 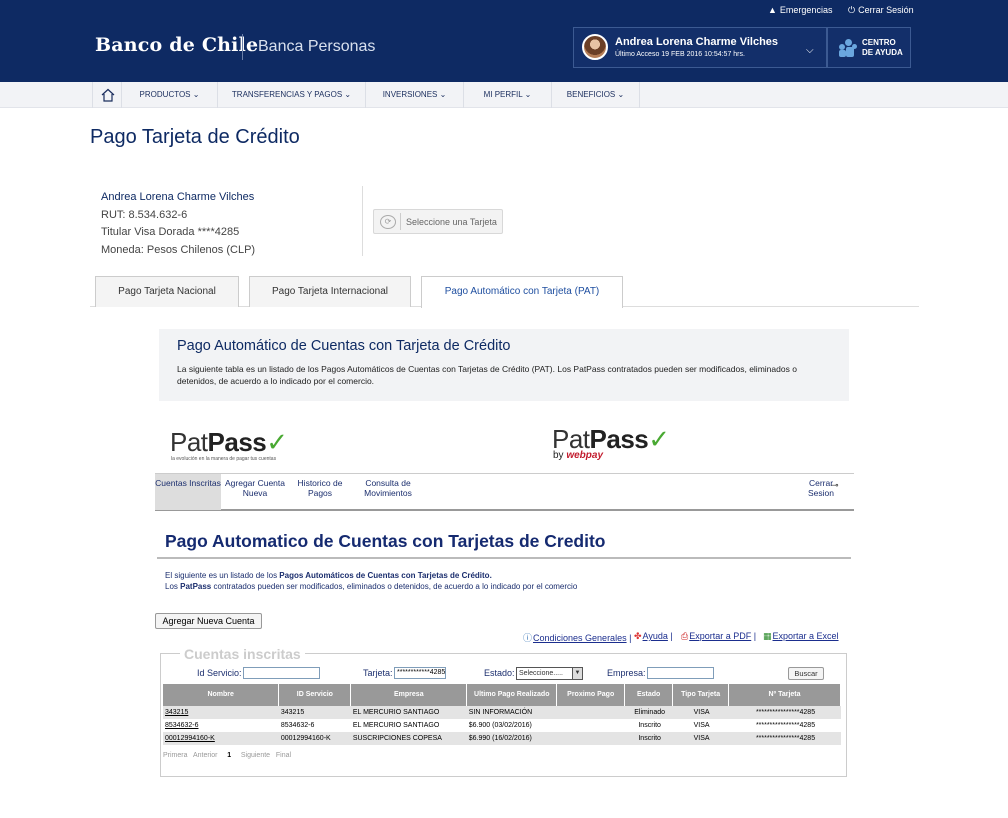 I want to click on col-ultimo-pago: Ultimo Pago Realizado, so click(x=512, y=695).